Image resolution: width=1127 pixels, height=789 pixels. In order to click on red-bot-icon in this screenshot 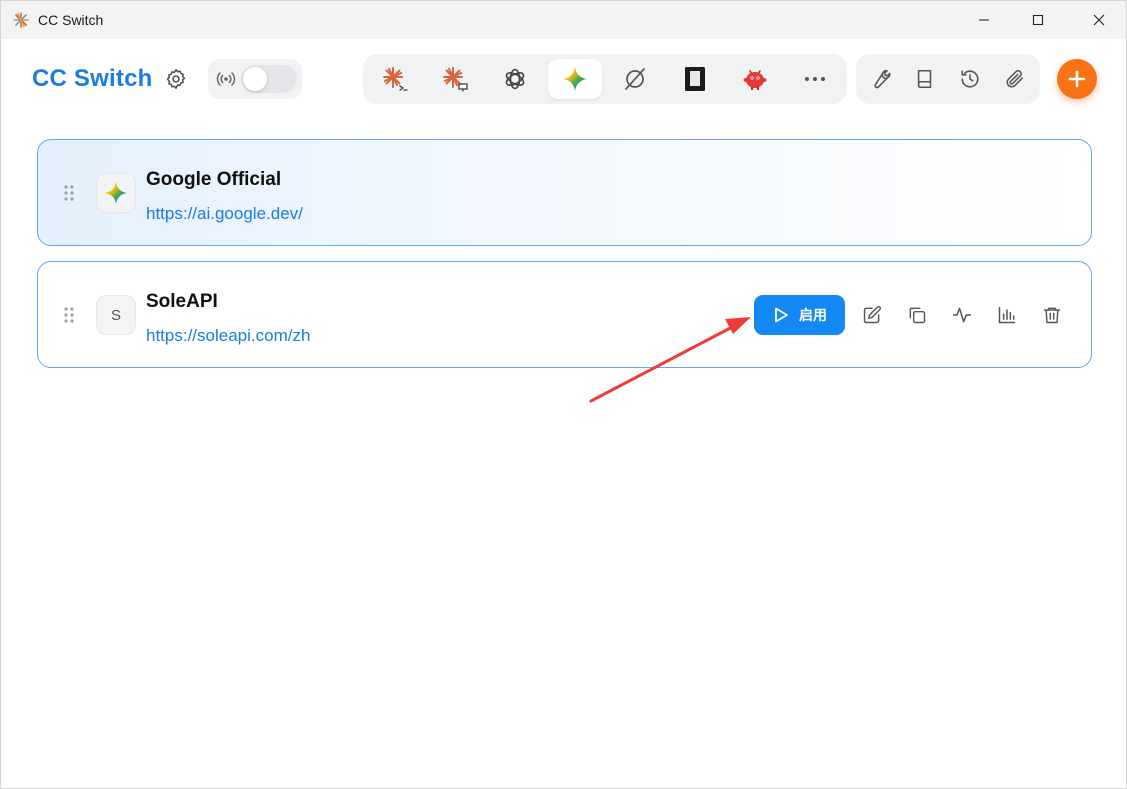, I will do `click(755, 80)`.